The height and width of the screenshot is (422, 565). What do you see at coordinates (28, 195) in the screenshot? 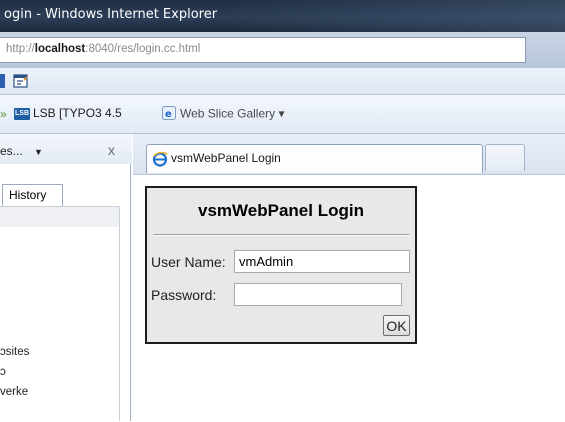
I see `tab-history-label: History` at bounding box center [28, 195].